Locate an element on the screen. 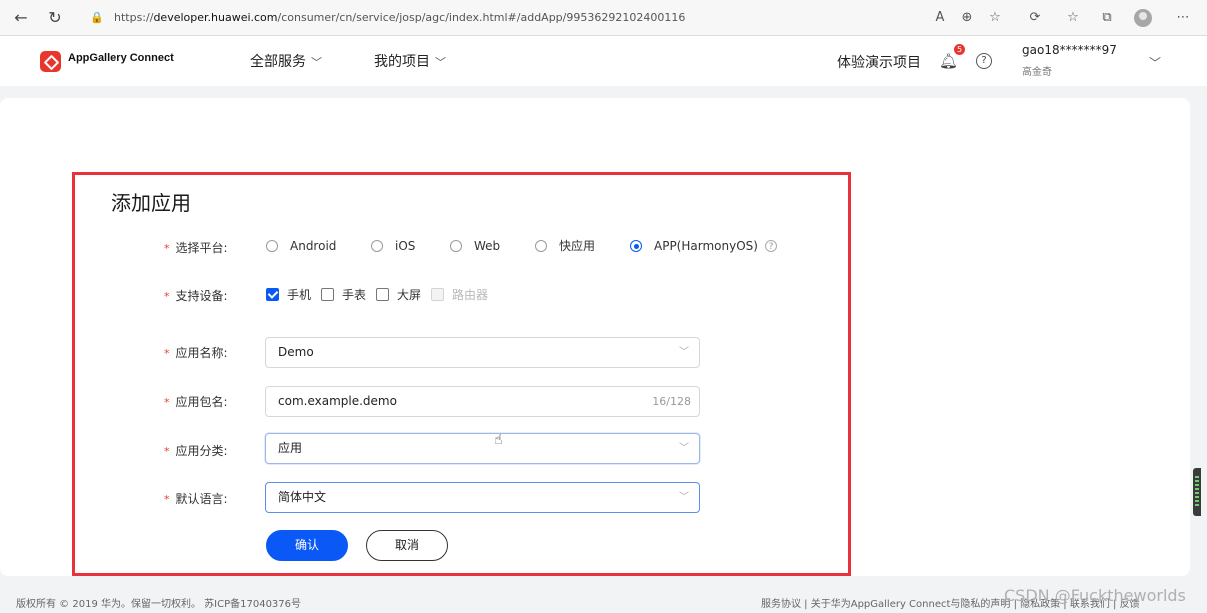 The image size is (1207, 613). demo-project-link: 体验演示项目 is located at coordinates (879, 62).